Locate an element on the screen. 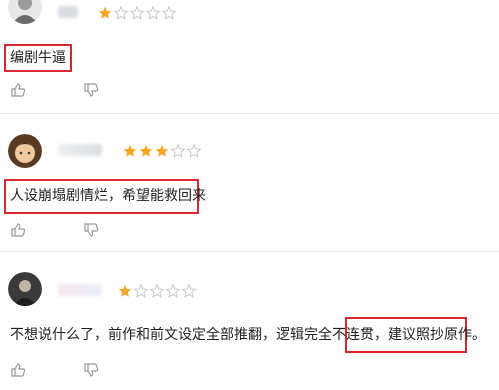 The image size is (499, 390). review-text-part: 不想说什么了，前作和前文设定全部推翻，逻辑完全不连贯， is located at coordinates (199, 335).